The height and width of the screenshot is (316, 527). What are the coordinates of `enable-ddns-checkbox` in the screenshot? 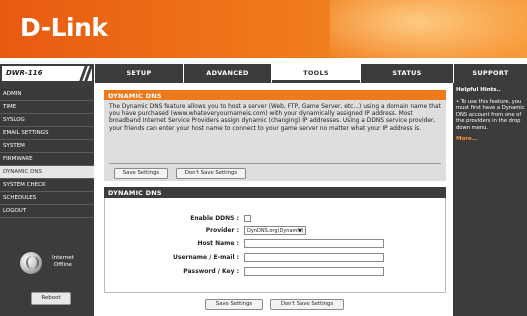 It's located at (247, 218).